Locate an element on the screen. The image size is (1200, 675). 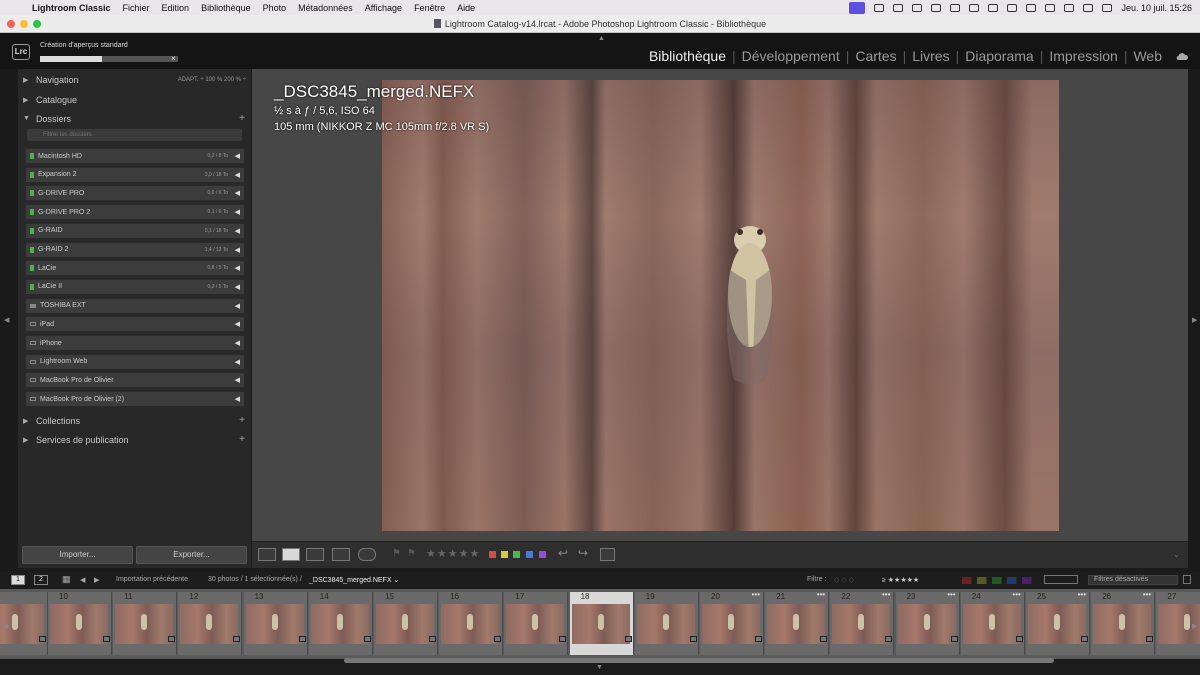
panel-dossiers: ▼ Dossiers + is located at coordinates (135, 118).